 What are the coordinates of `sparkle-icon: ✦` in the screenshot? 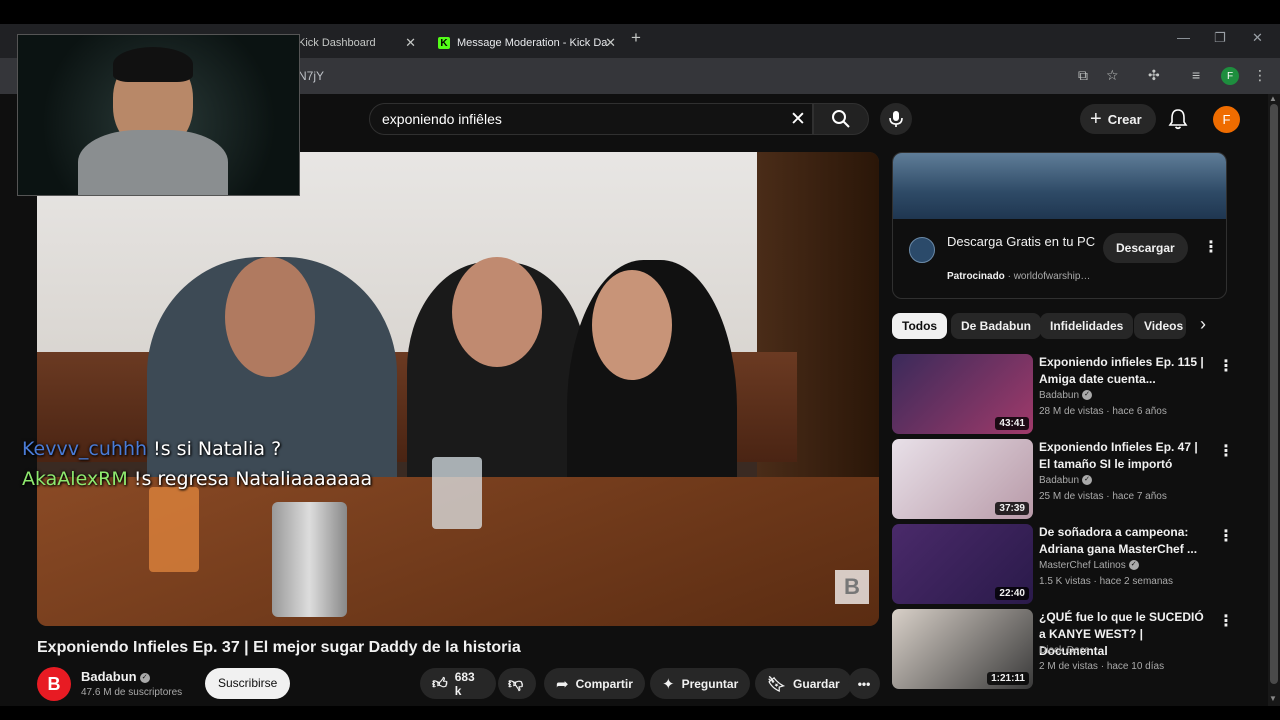 It's located at (668, 684).